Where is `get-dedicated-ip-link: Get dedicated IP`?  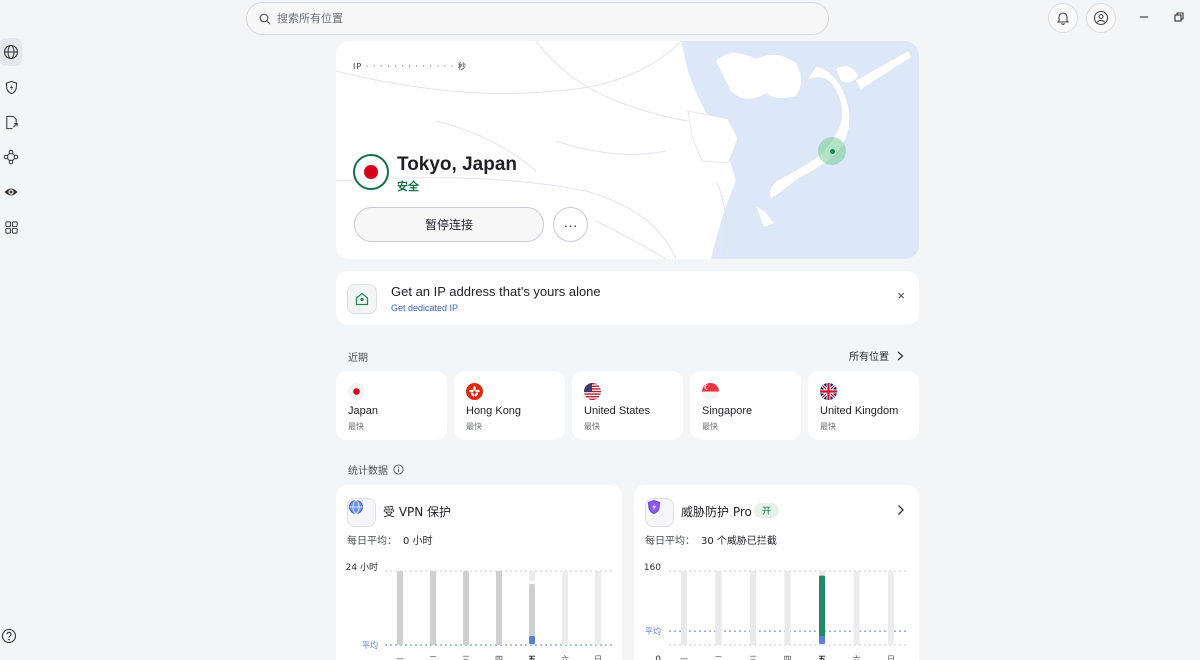 get-dedicated-ip-link: Get dedicated IP is located at coordinates (424, 308).